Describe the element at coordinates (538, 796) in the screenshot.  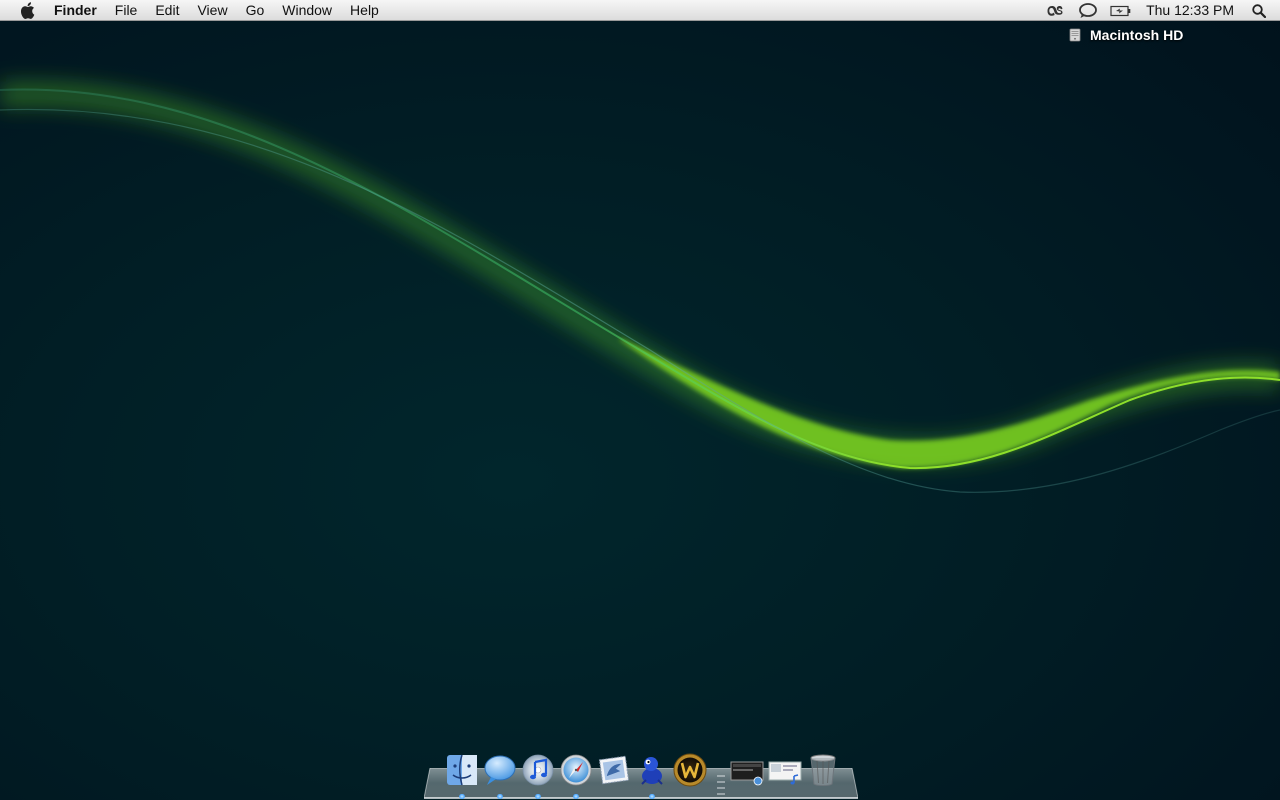
I see `running-indicator-itunes` at that location.